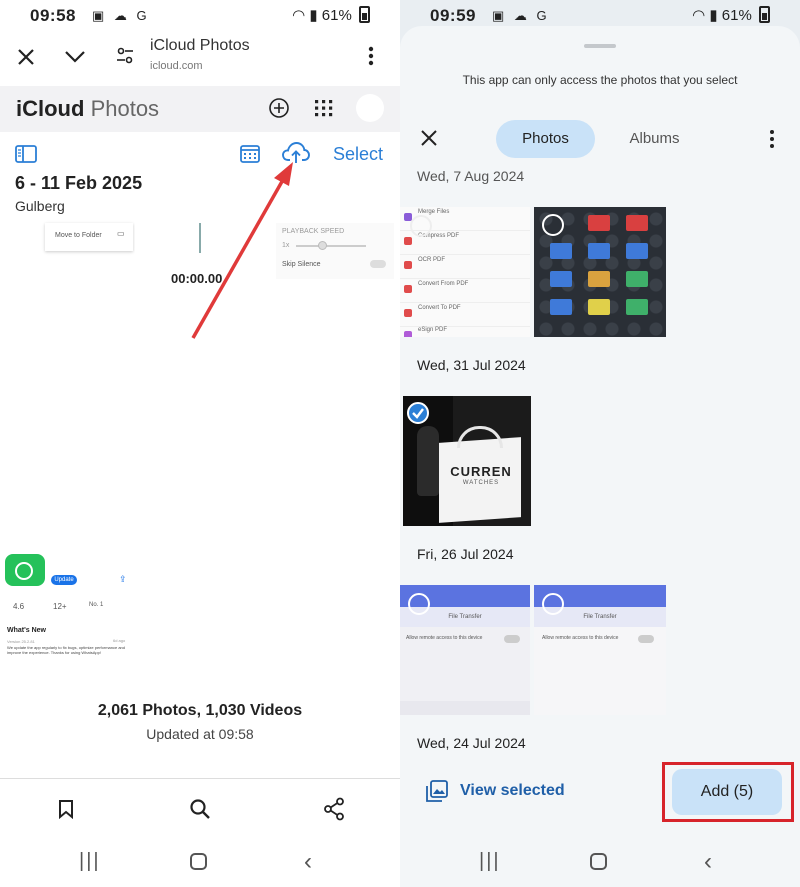 The width and height of the screenshot is (800, 887). I want to click on date-header: Wed, 24 Jul 2024, so click(471, 743).